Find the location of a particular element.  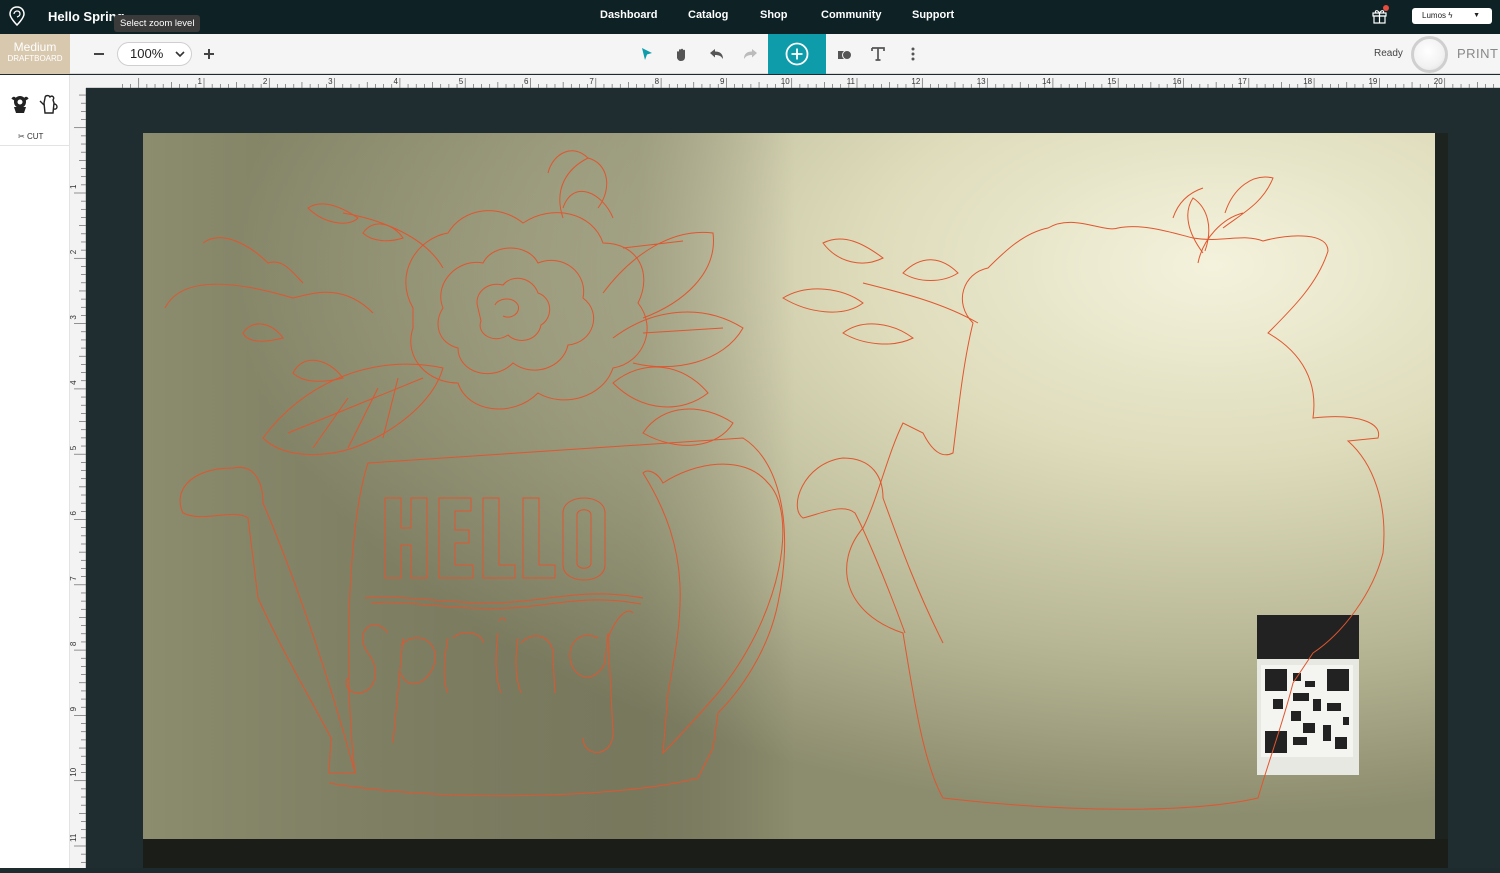

horizontal-ruler-ticks: 1 2 3 4 5 6 7 8 9 10 11 12 13 14 15 16 17 18 19 20 is located at coordinates (808, 82).